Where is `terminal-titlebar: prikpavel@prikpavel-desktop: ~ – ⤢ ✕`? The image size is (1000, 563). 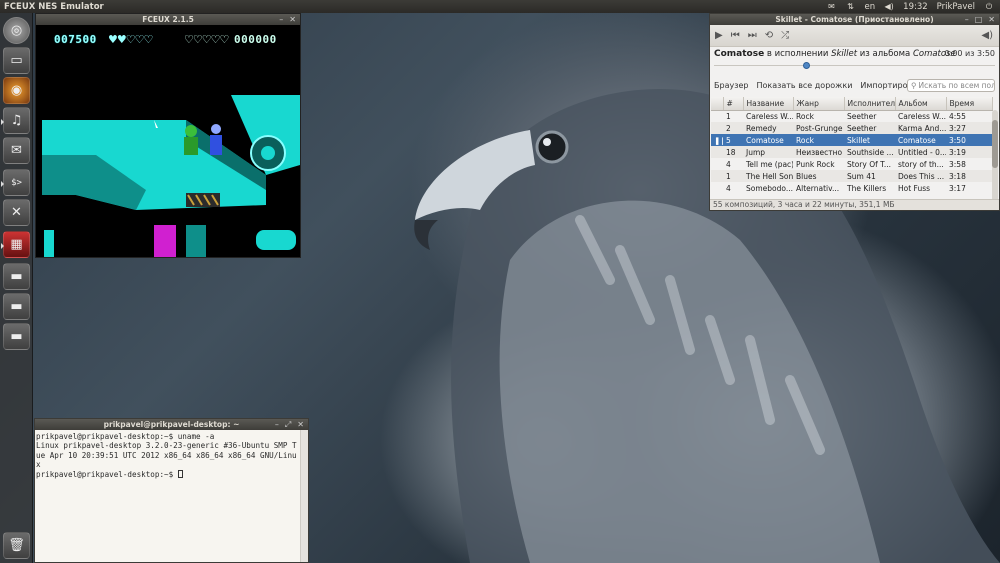
terminal-titlebar: prikpavel@prikpavel-desktop: ~ – ⤢ ✕ is located at coordinates (171, 424).